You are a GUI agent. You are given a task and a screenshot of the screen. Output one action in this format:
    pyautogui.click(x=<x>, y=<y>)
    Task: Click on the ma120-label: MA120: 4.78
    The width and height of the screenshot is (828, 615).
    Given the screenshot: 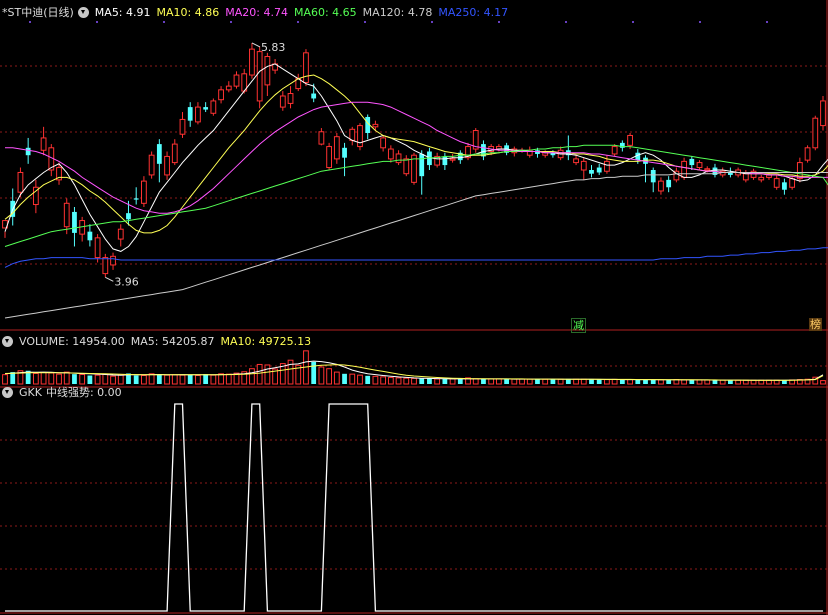 What is the action you would take?
    pyautogui.click(x=397, y=12)
    